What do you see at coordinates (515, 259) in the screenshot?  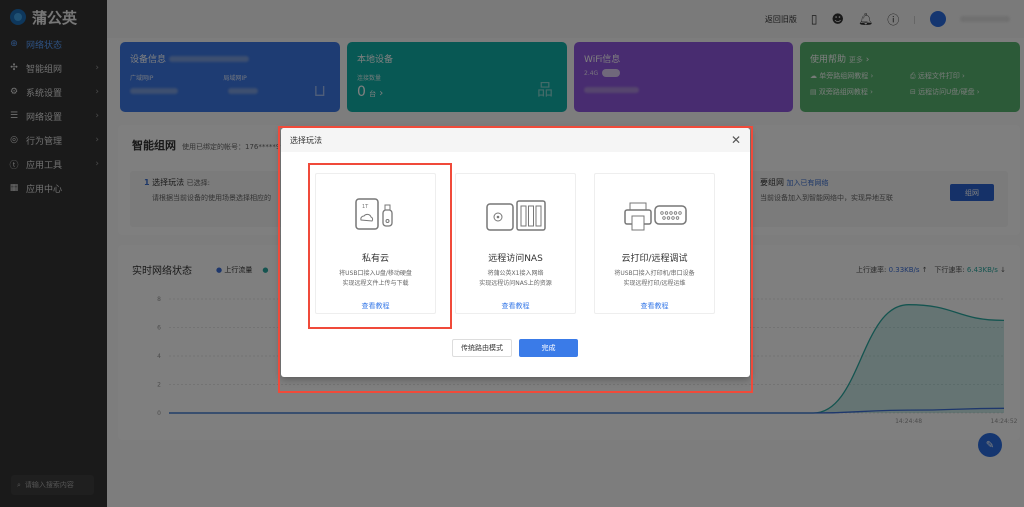 I see `option-title: 远程访问NAS` at bounding box center [515, 259].